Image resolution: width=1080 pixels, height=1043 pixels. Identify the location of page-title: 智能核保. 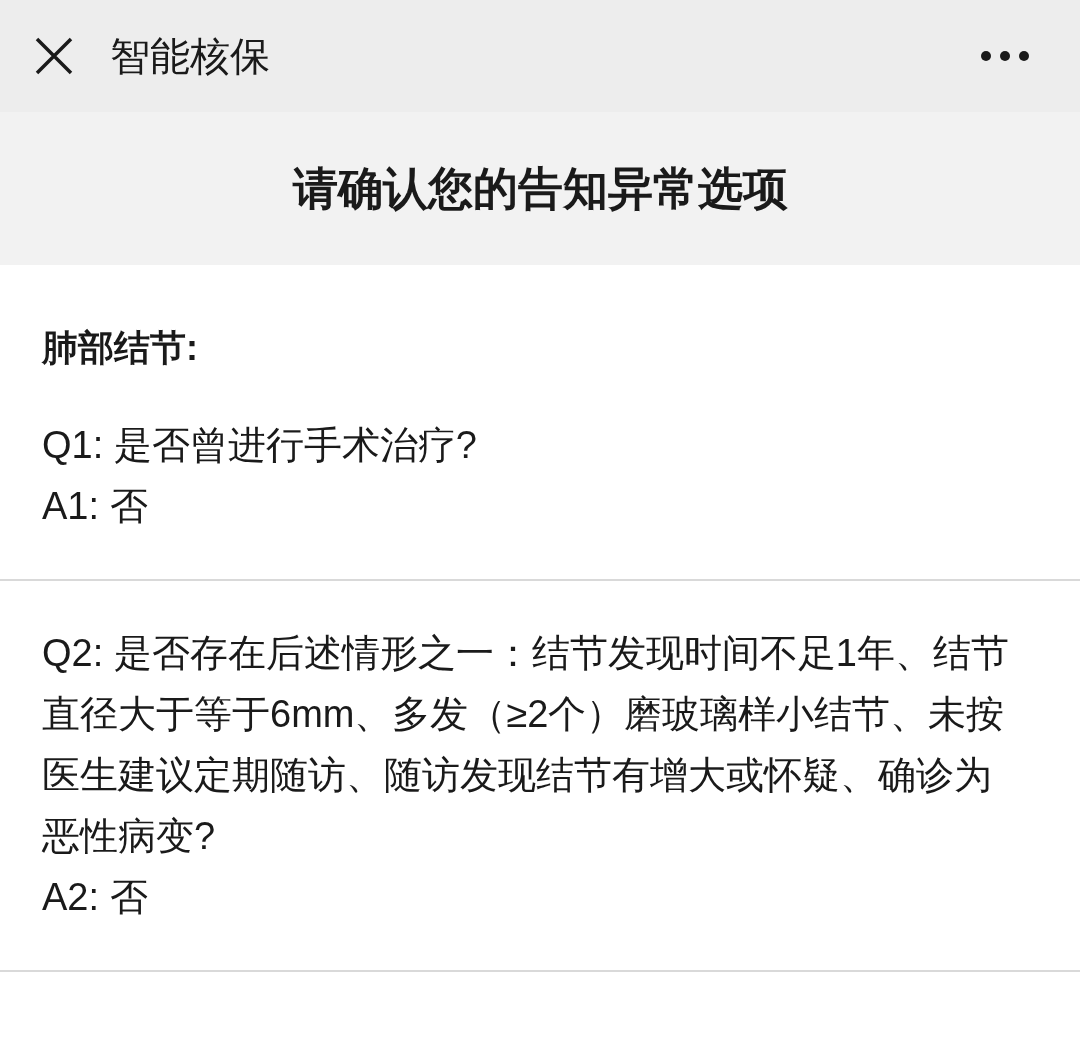
(190, 56).